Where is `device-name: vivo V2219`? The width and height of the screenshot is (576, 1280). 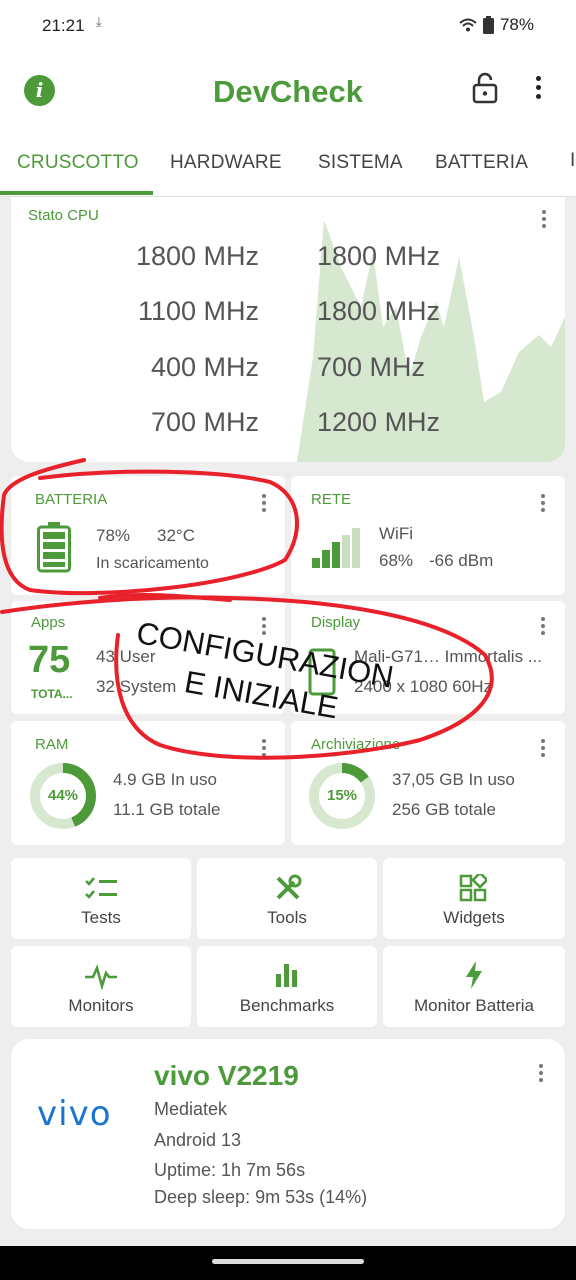
device-name: vivo V2219 is located at coordinates (226, 1075).